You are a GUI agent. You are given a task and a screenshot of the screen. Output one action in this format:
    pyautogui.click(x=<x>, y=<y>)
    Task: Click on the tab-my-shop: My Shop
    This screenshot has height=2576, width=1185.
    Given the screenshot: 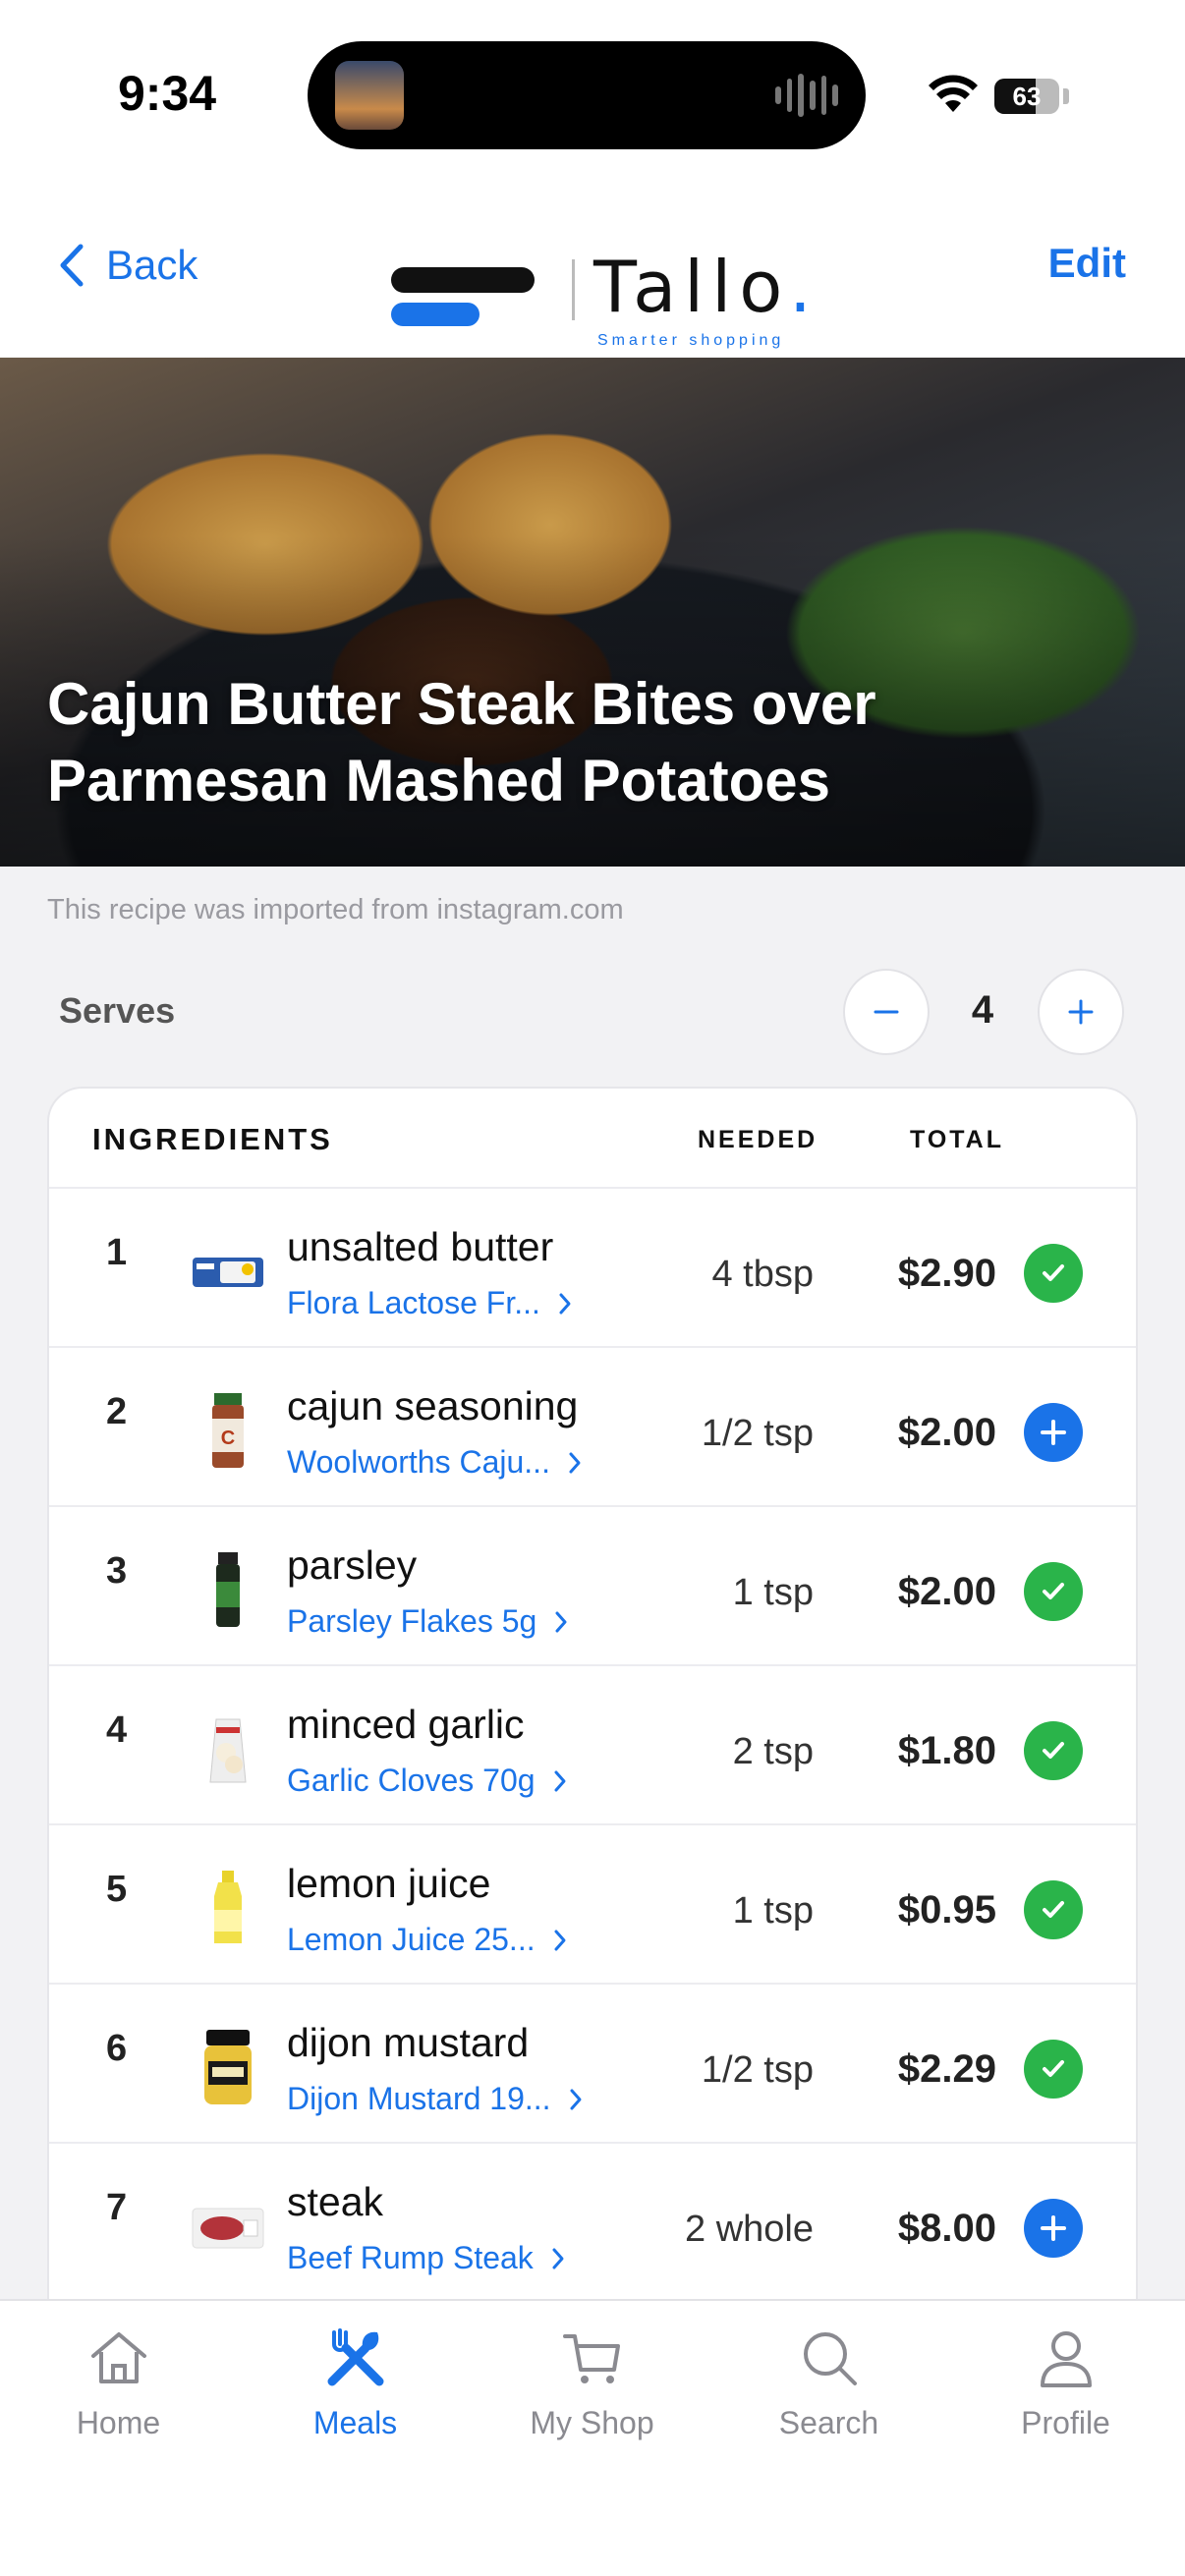 What is the action you would take?
    pyautogui.click(x=592, y=2374)
    